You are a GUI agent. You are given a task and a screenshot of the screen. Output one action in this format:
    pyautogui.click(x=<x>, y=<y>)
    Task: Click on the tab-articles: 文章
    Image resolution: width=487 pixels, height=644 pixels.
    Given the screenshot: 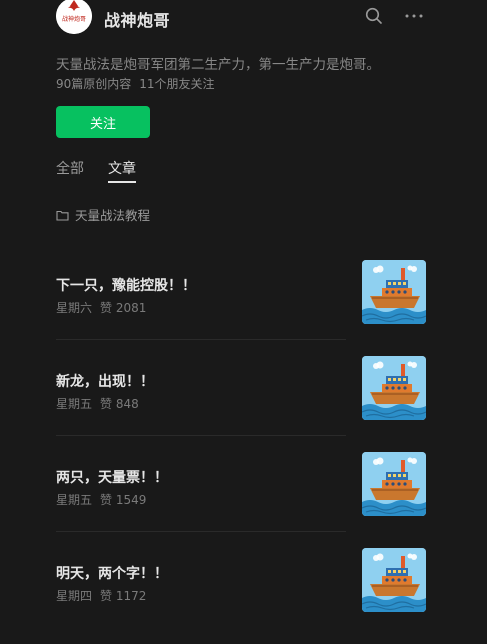 What is the action you would take?
    pyautogui.click(x=122, y=170)
    